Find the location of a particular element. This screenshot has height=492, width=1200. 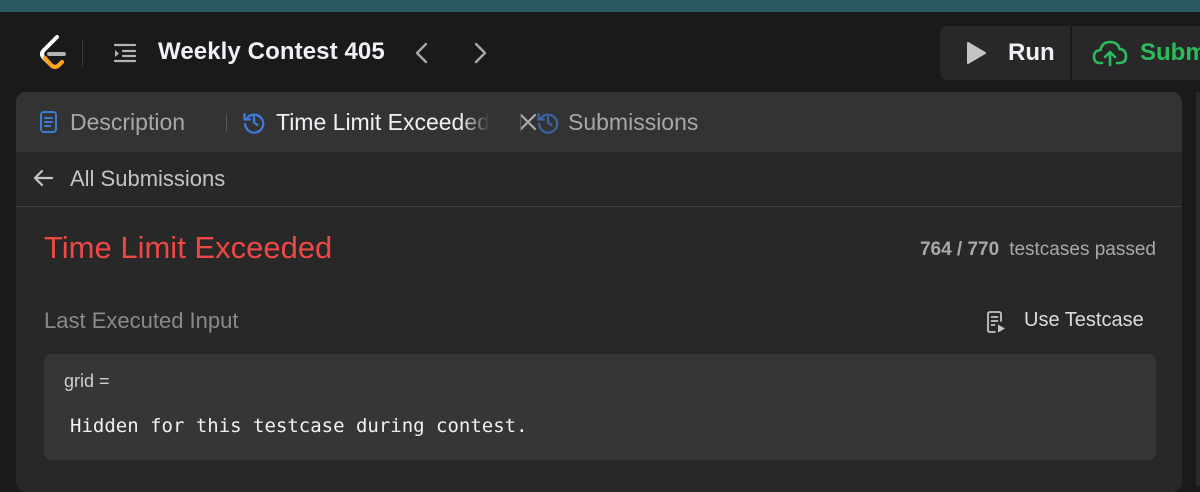

use-testcase-button: Use Testcase is located at coordinates (1072, 321).